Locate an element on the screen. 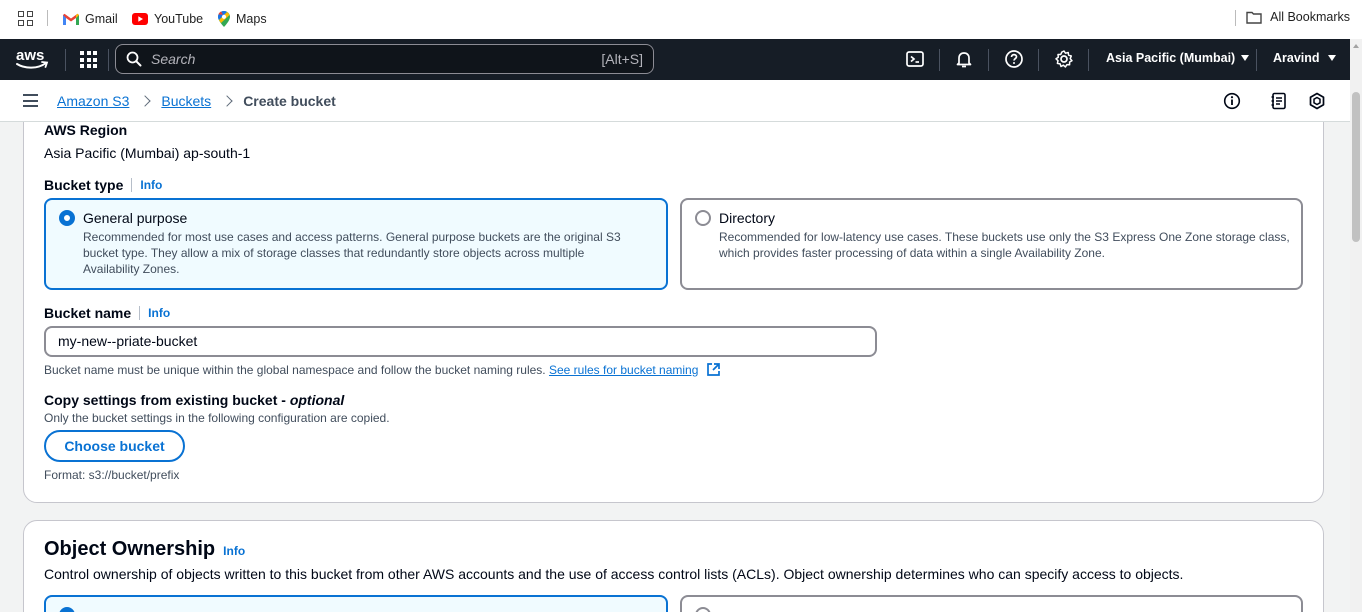 The image size is (1362, 612). search-shortcut: [Alt+S] is located at coordinates (622, 59).